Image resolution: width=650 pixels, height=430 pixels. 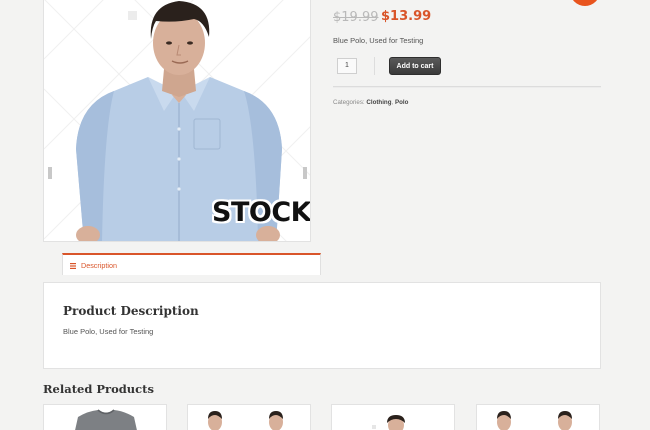 What do you see at coordinates (191, 264) in the screenshot?
I see `tab-description: Description` at bounding box center [191, 264].